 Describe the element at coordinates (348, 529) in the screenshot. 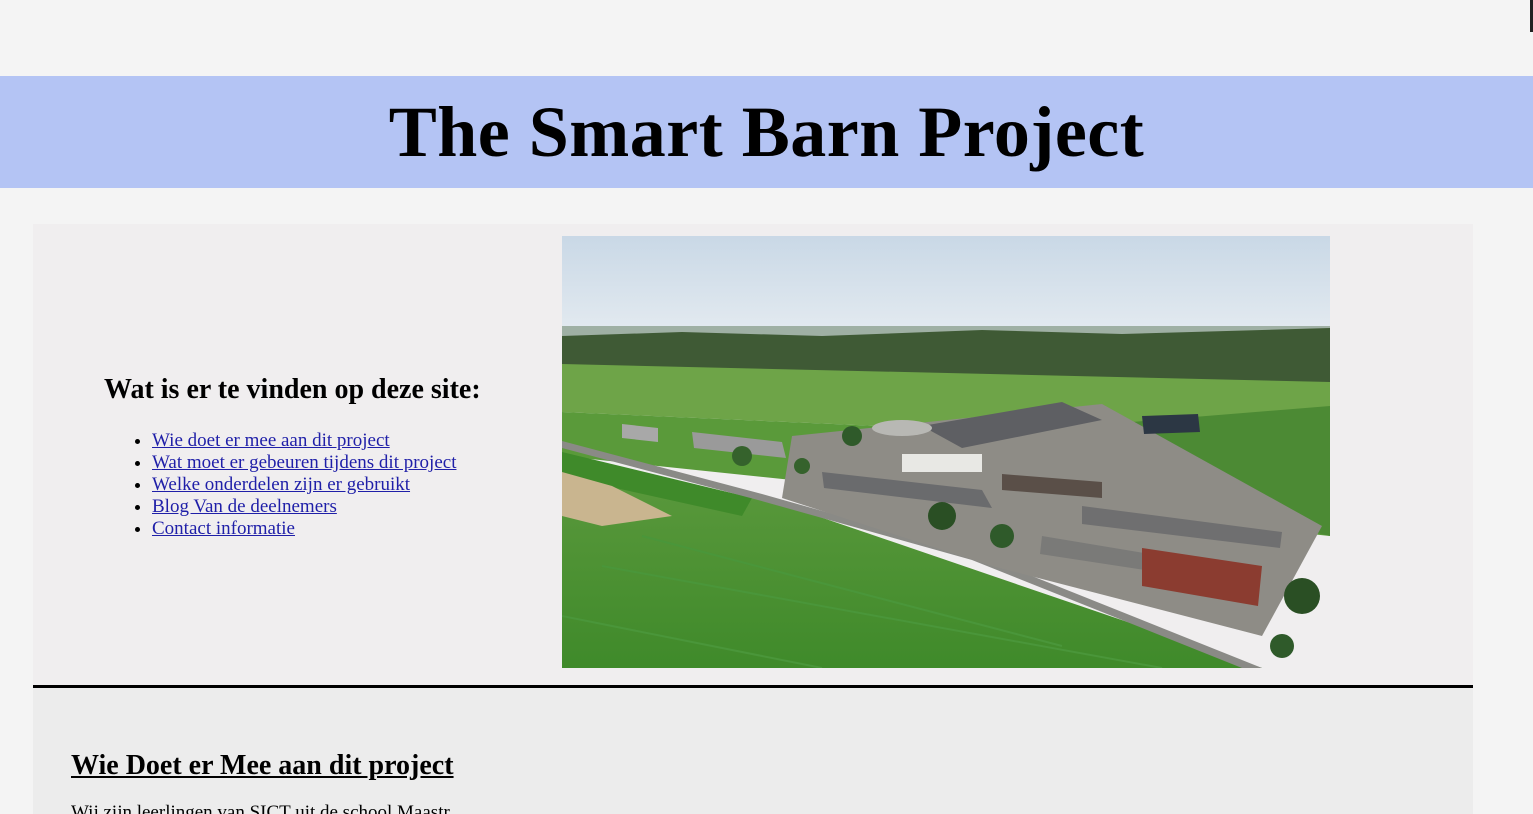

I see `list-item: Contact informatie` at that location.